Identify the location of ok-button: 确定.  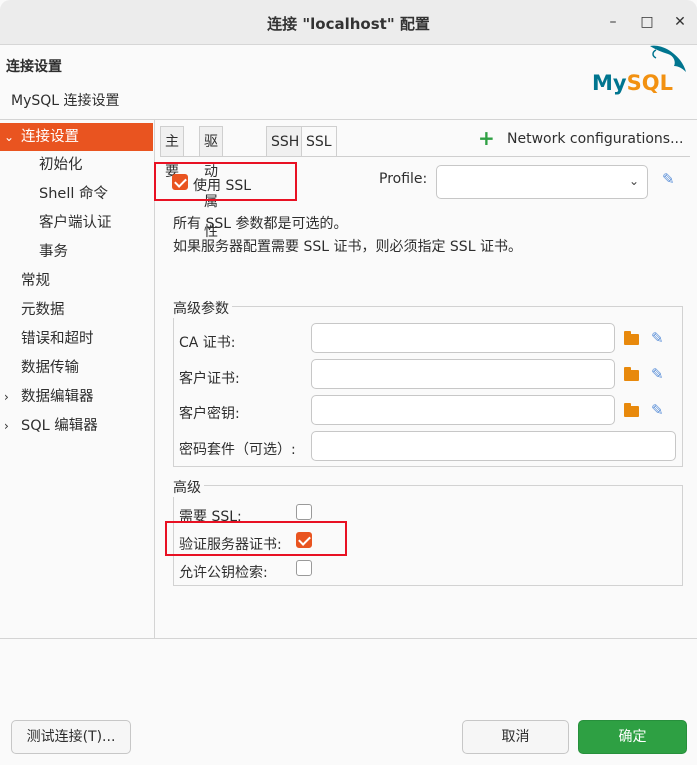
(632, 737).